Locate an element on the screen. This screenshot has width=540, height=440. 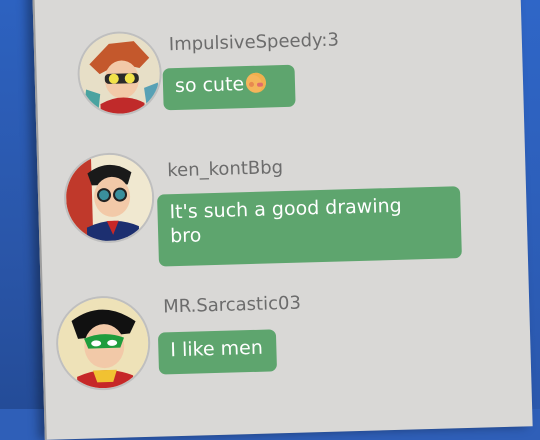
message-bubble: I like men is located at coordinates (217, 352).